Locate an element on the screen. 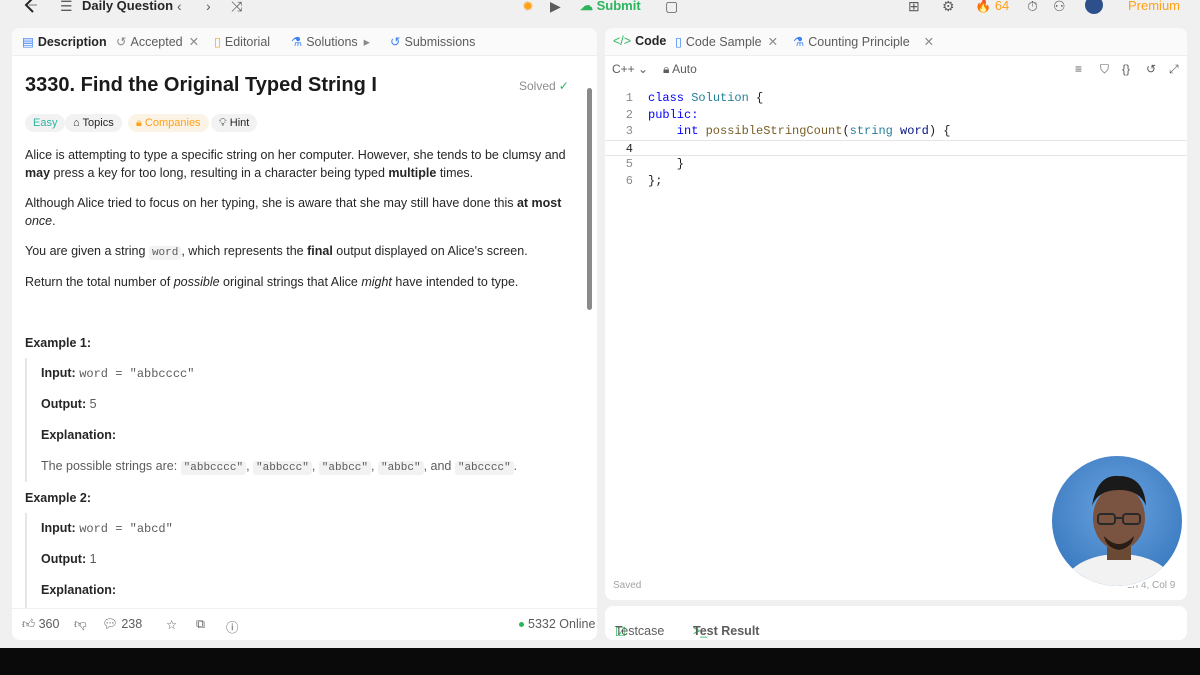 This screenshot has width=1200, height=675. code-line-current: 4 is located at coordinates (896, 147).